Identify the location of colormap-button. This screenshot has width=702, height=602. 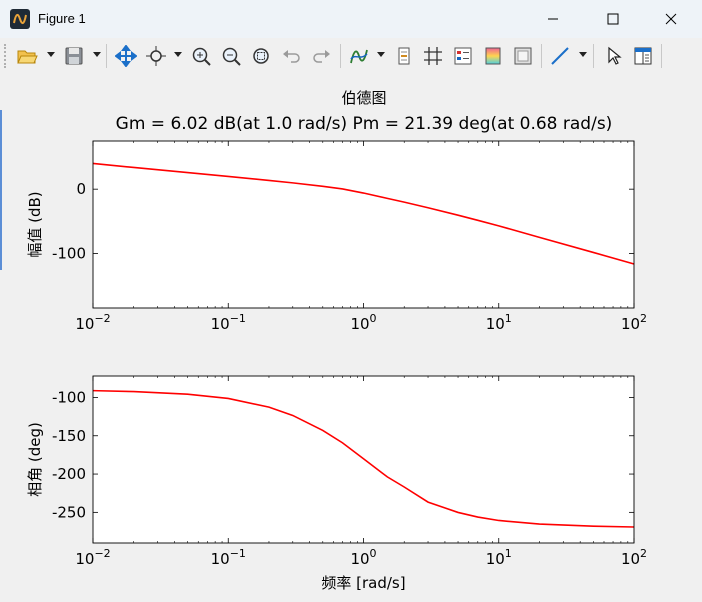
(493, 56).